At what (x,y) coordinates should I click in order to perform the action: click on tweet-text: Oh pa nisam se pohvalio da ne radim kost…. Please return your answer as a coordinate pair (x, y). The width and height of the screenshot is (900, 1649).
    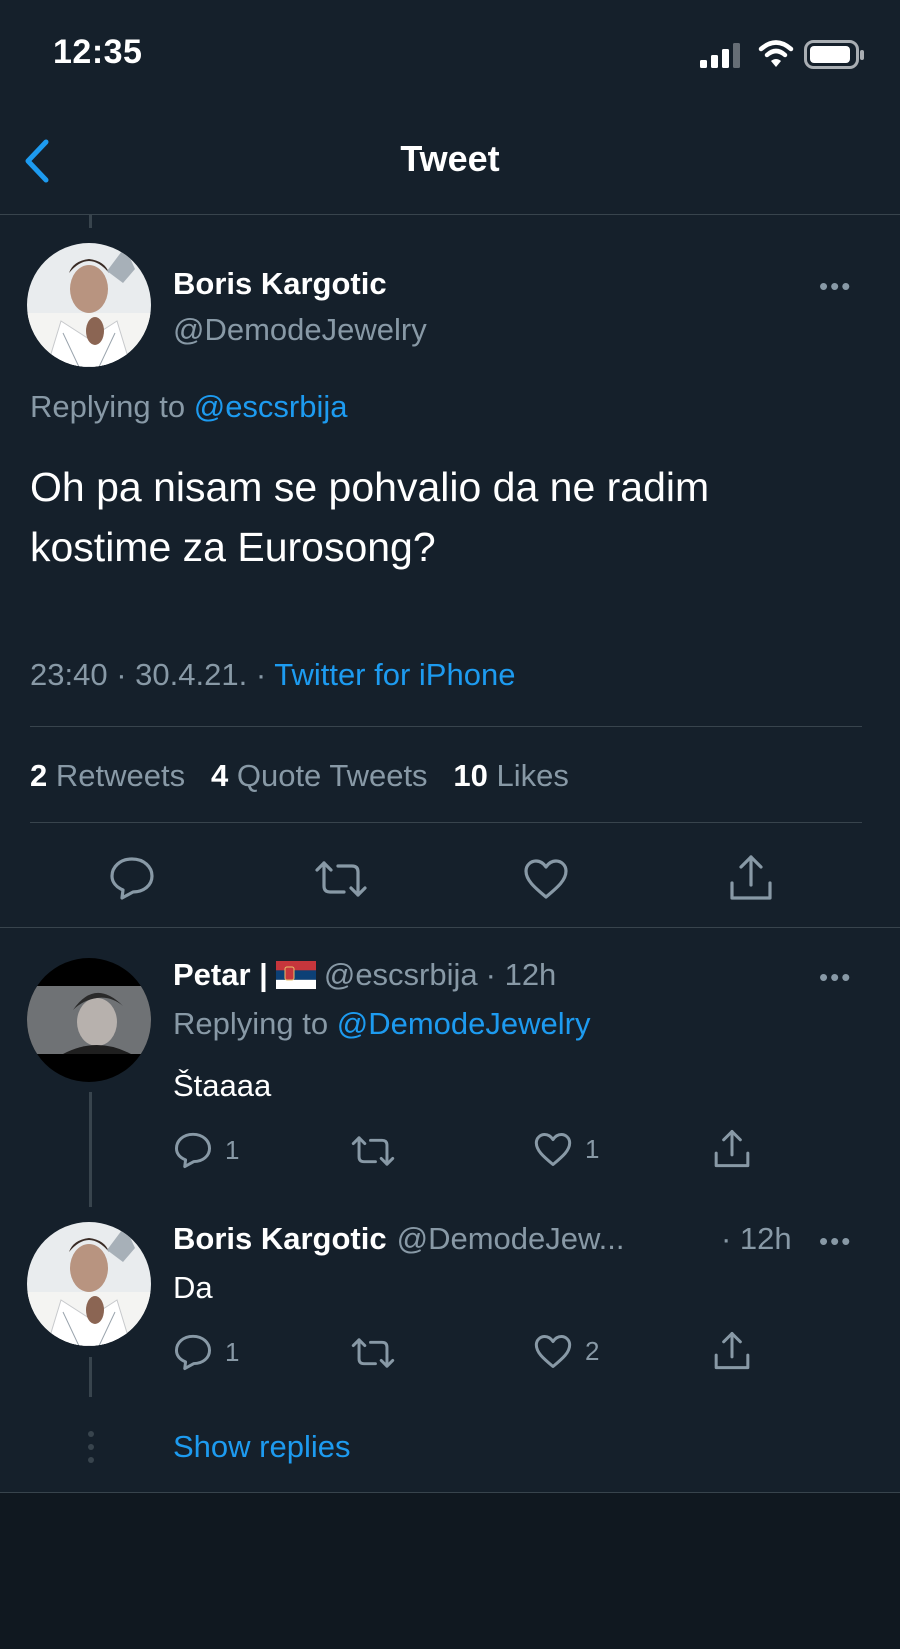
    Looking at the image, I should click on (369, 517).